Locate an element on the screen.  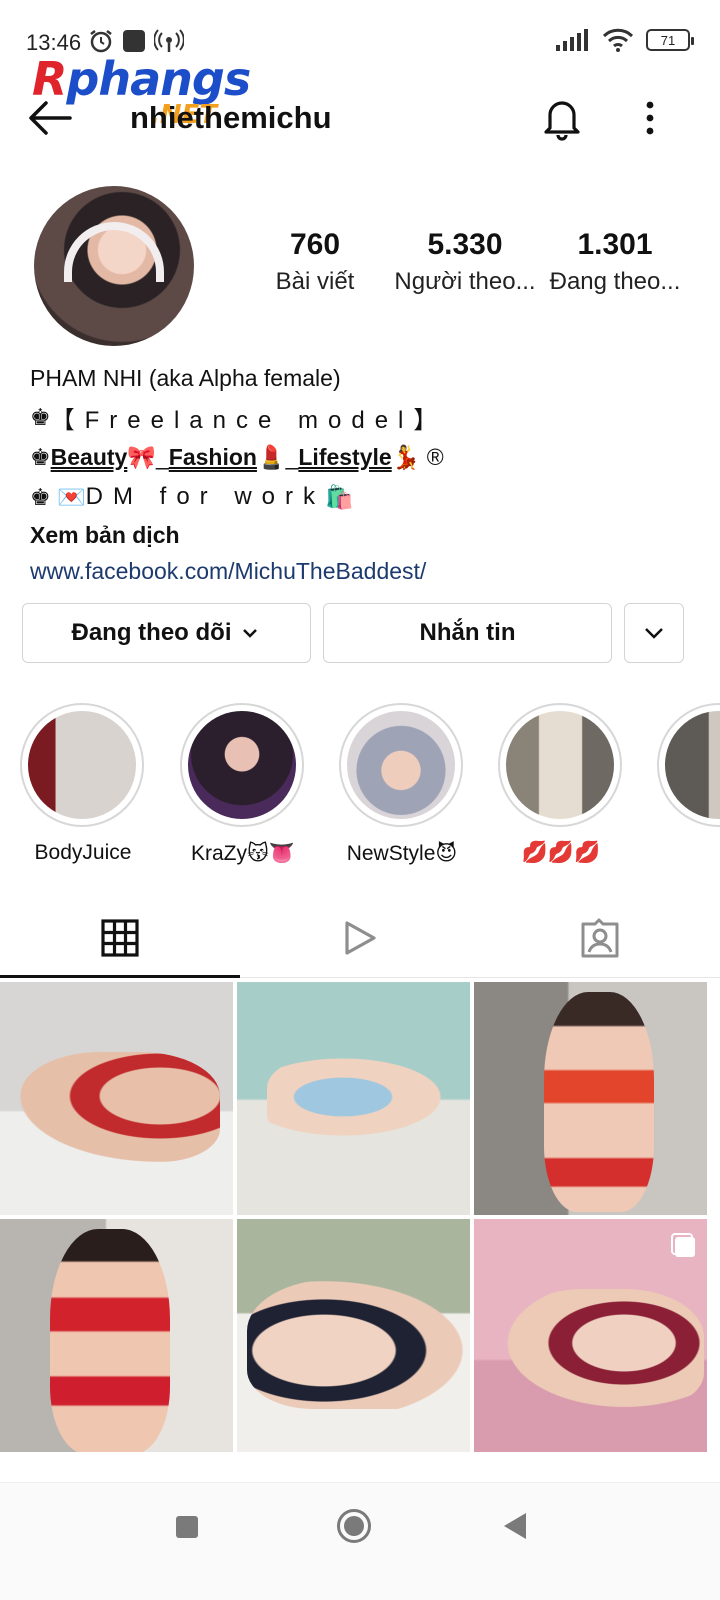
signal-icon is located at coordinates (572, 40).